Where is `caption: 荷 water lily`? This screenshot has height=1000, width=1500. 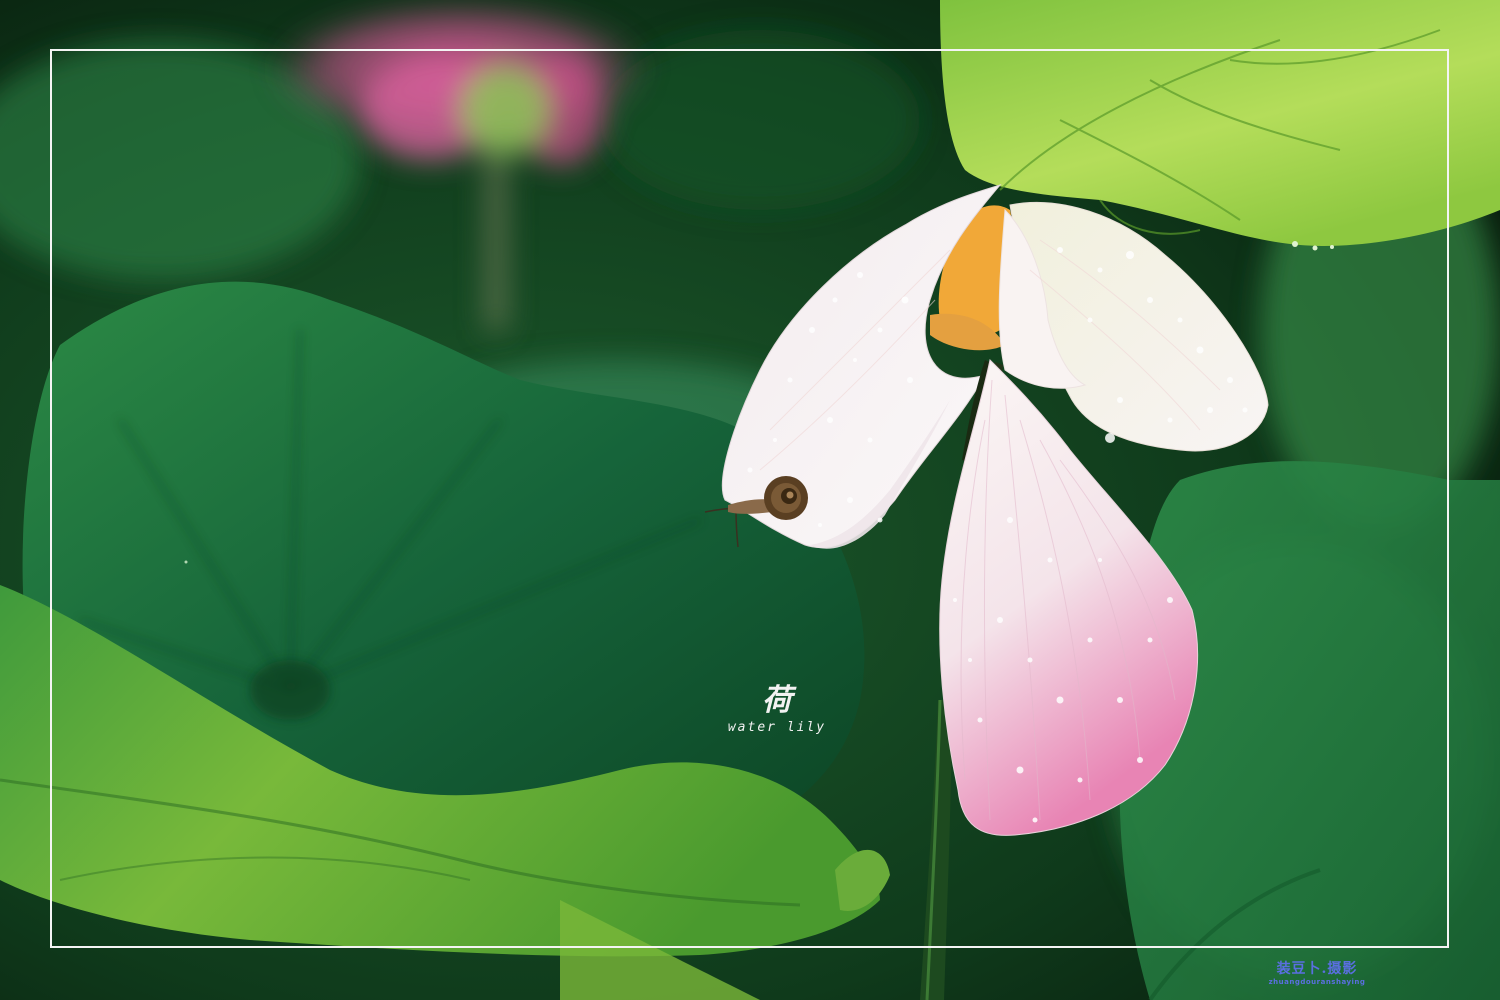
caption: 荷 water lily is located at coordinates (777, 709).